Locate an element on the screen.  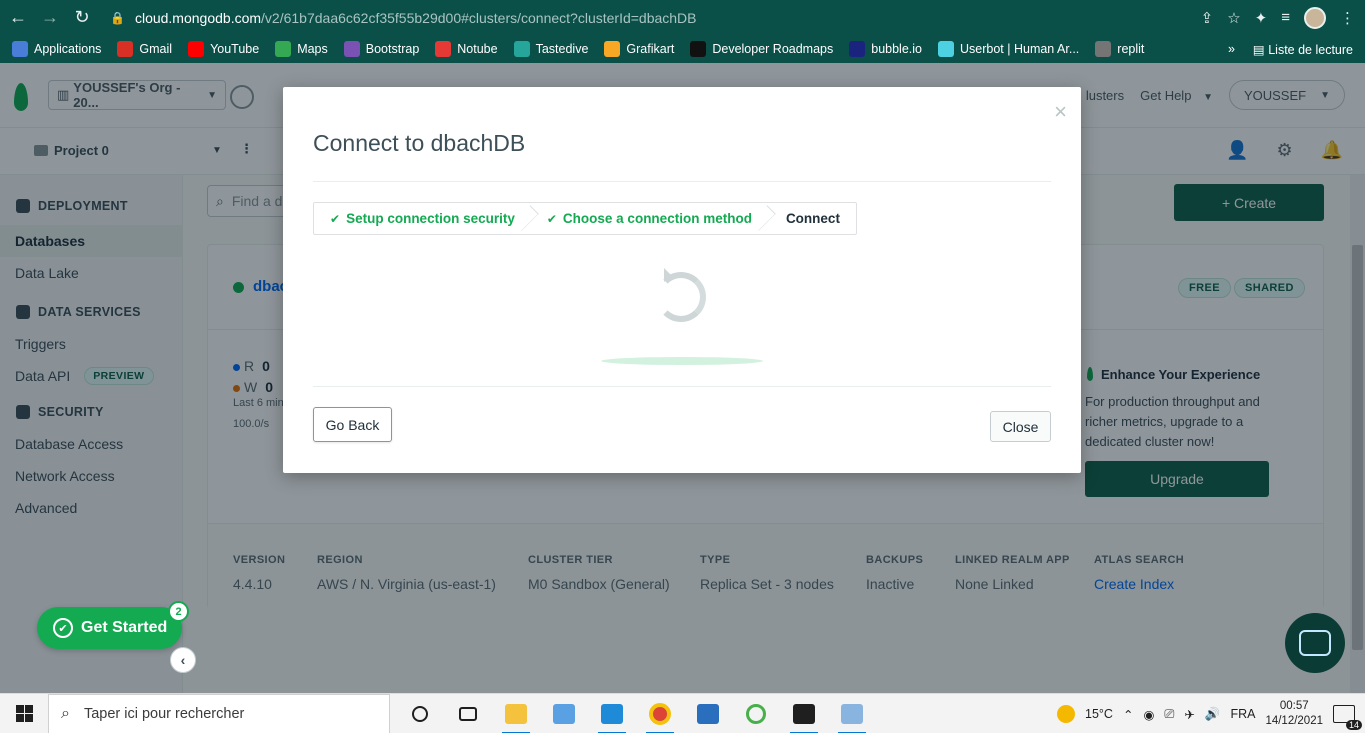
meet-icon: ◉ is located at coordinates (1148, 714).